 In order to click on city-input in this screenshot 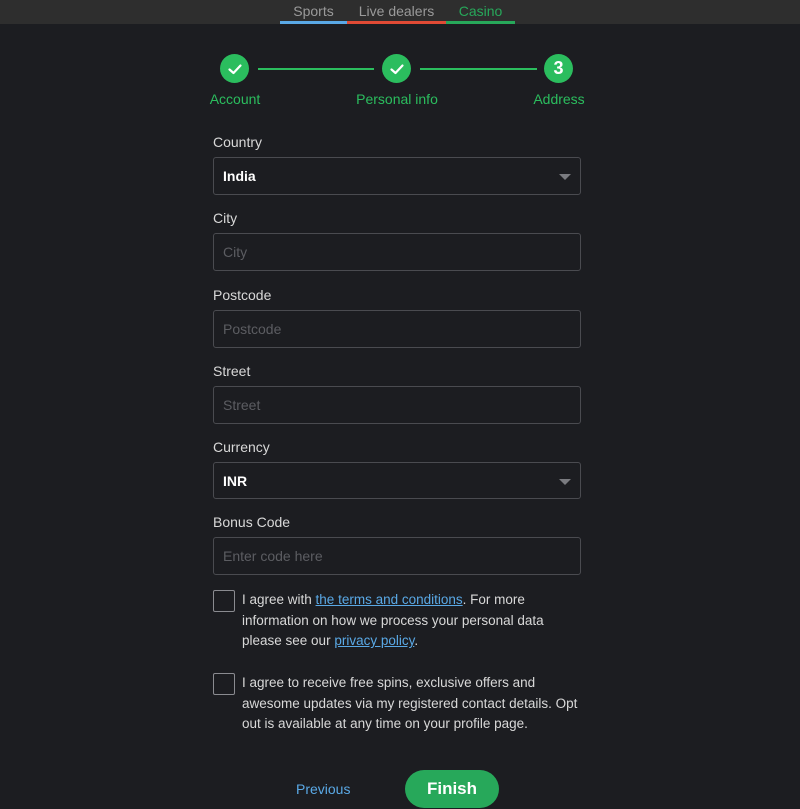, I will do `click(397, 252)`.